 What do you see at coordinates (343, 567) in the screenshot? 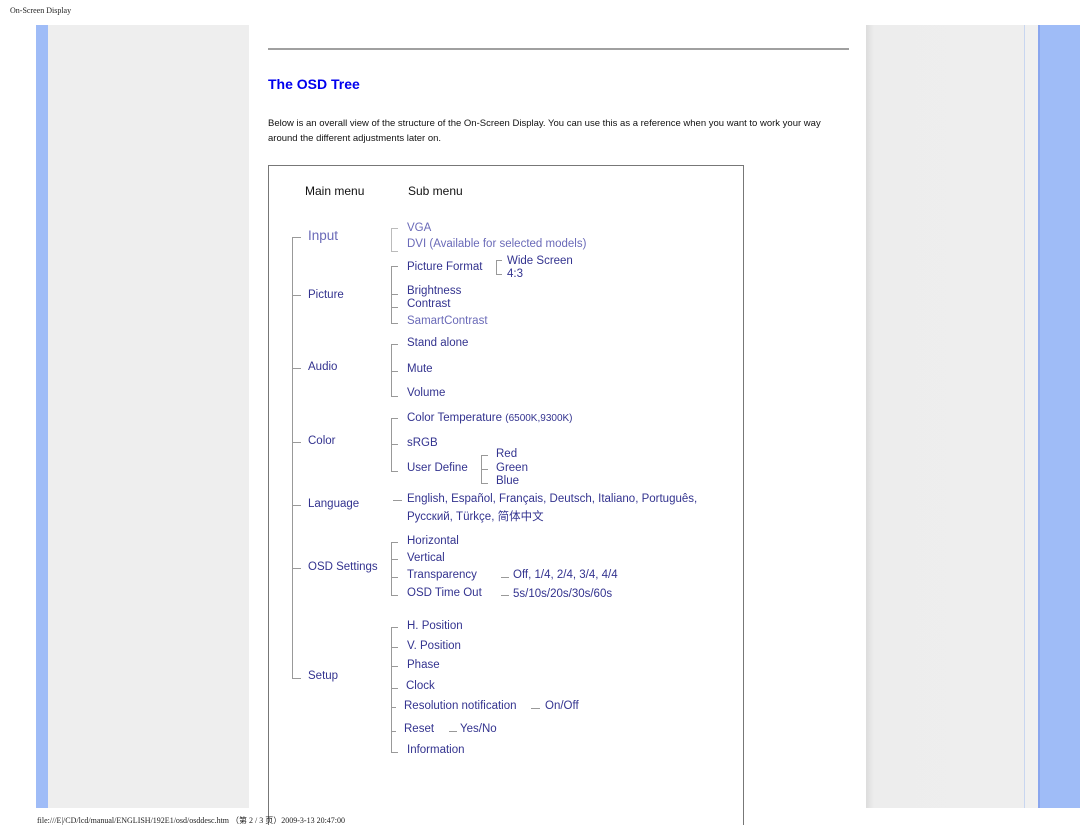
I see `main-item-osd-settings: OSD Settings` at bounding box center [343, 567].